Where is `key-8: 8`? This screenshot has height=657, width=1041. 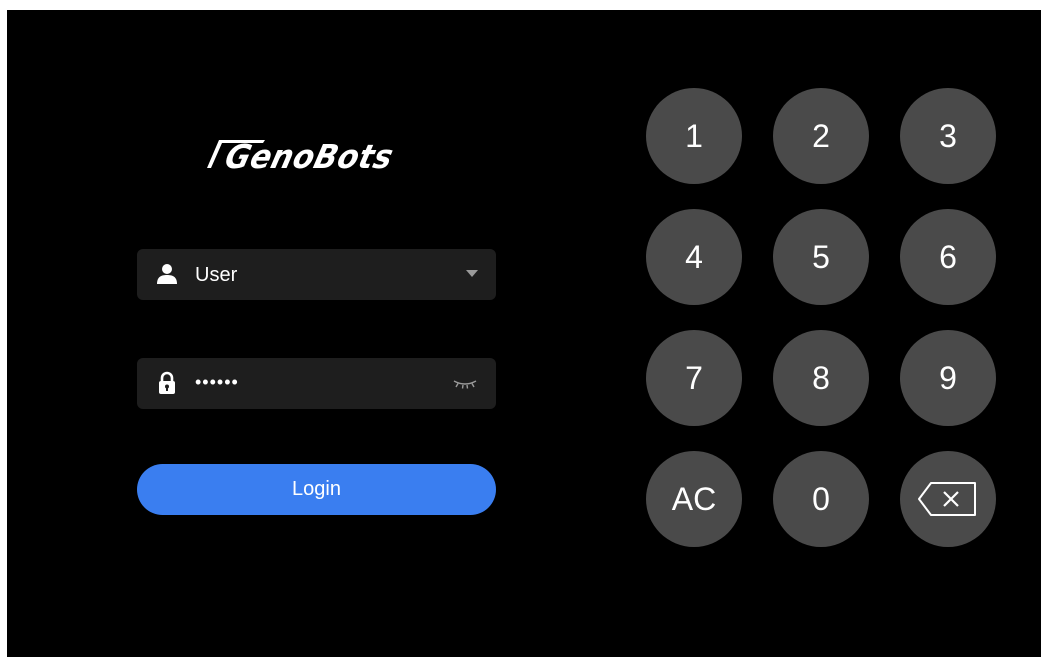
key-8: 8 is located at coordinates (821, 378).